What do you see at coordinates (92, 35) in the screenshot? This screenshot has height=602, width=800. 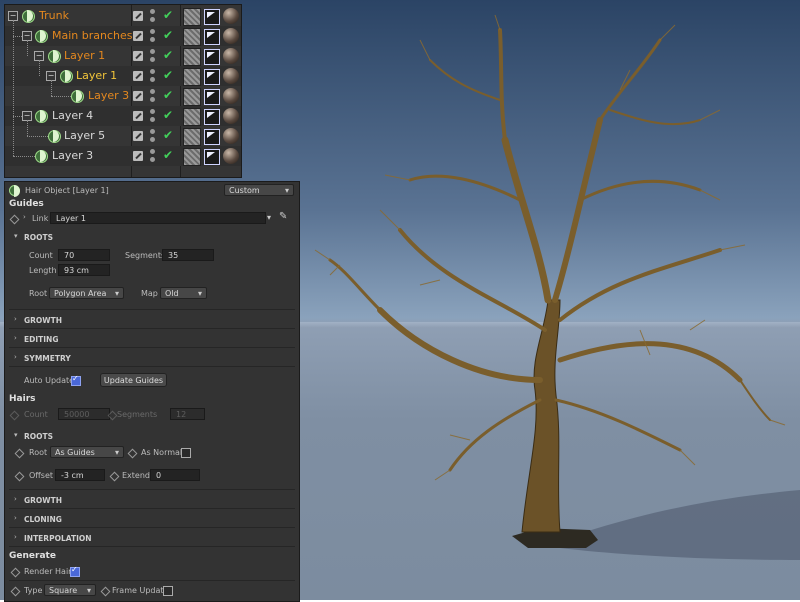 I see `object-name: Main branches` at bounding box center [92, 35].